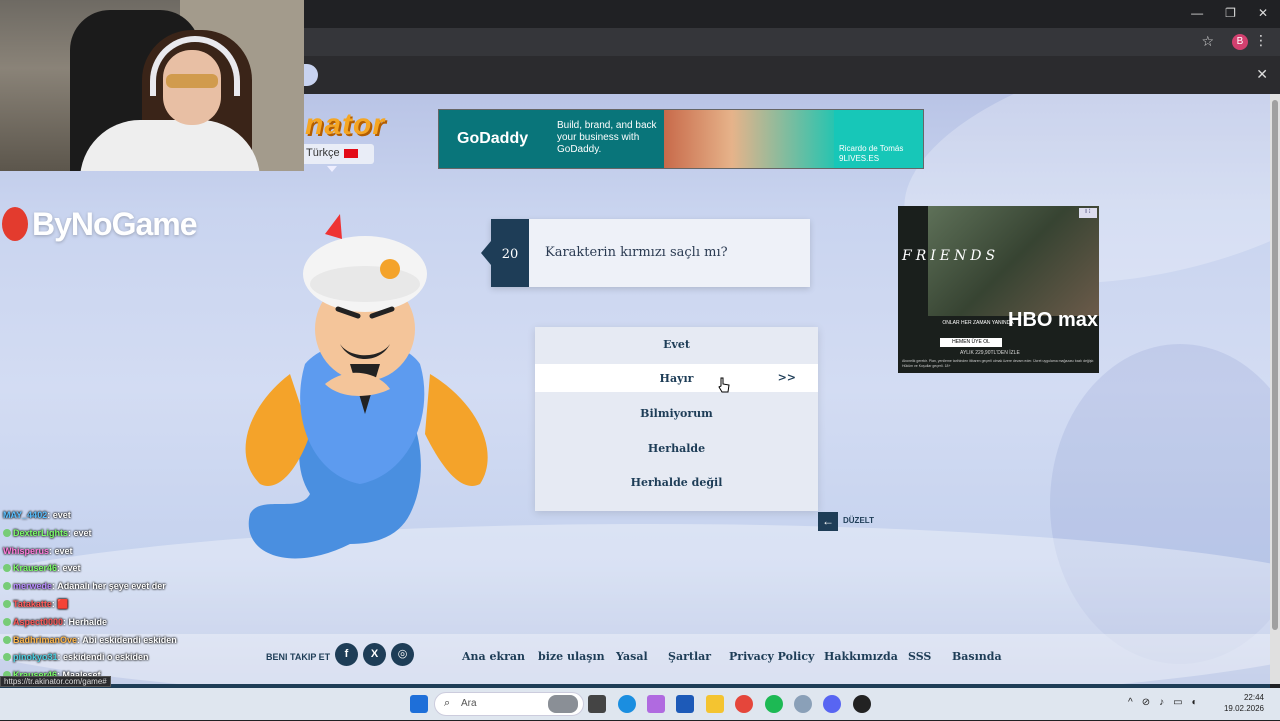  What do you see at coordinates (724, 385) in the screenshot?
I see `hand-pointer-icon` at bounding box center [724, 385].